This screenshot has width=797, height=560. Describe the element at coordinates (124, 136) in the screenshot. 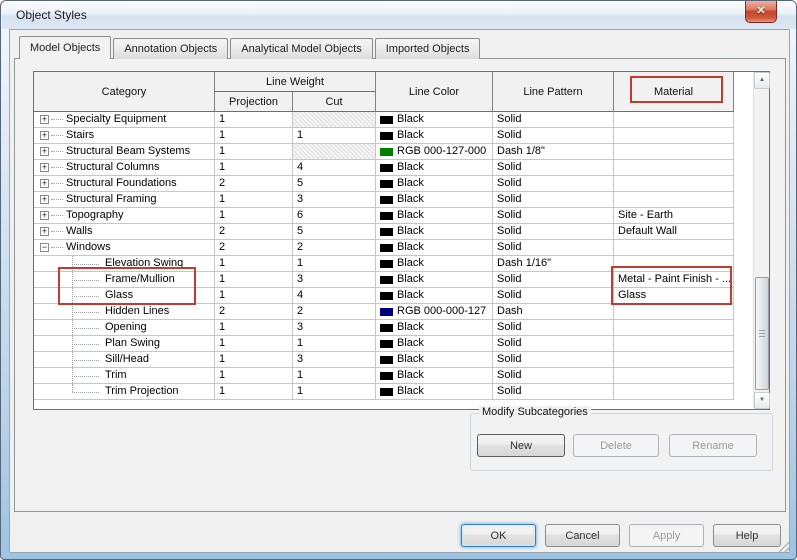

I see `category-cell: + Stairs` at that location.